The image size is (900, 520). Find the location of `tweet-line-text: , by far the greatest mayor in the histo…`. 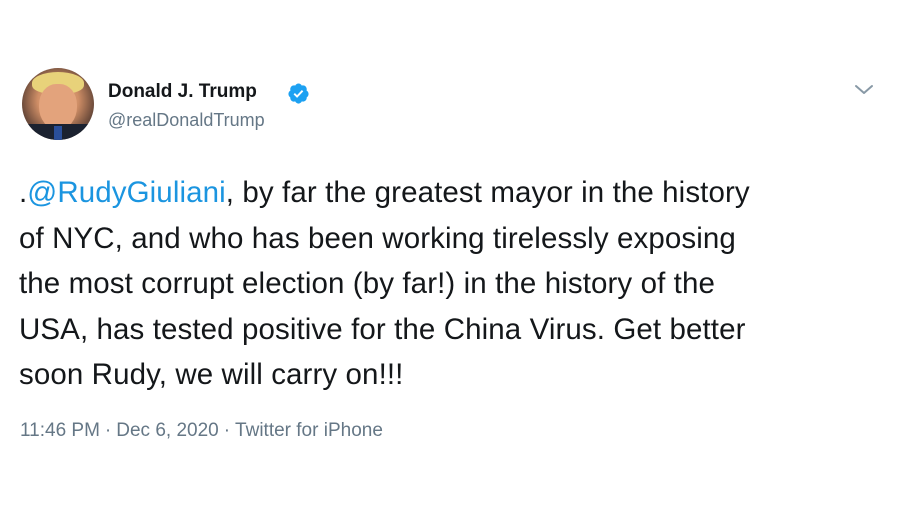

tweet-line-text: , by far the greatest mayor in the histo… is located at coordinates (487, 192).